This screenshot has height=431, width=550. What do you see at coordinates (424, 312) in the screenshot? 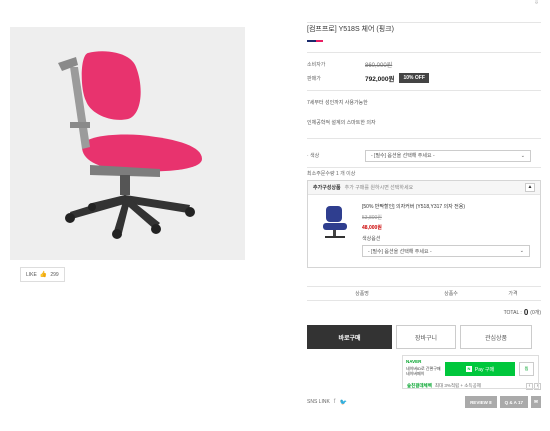
I see `total-row: TOTAL : 0 (0개)` at bounding box center [424, 312].